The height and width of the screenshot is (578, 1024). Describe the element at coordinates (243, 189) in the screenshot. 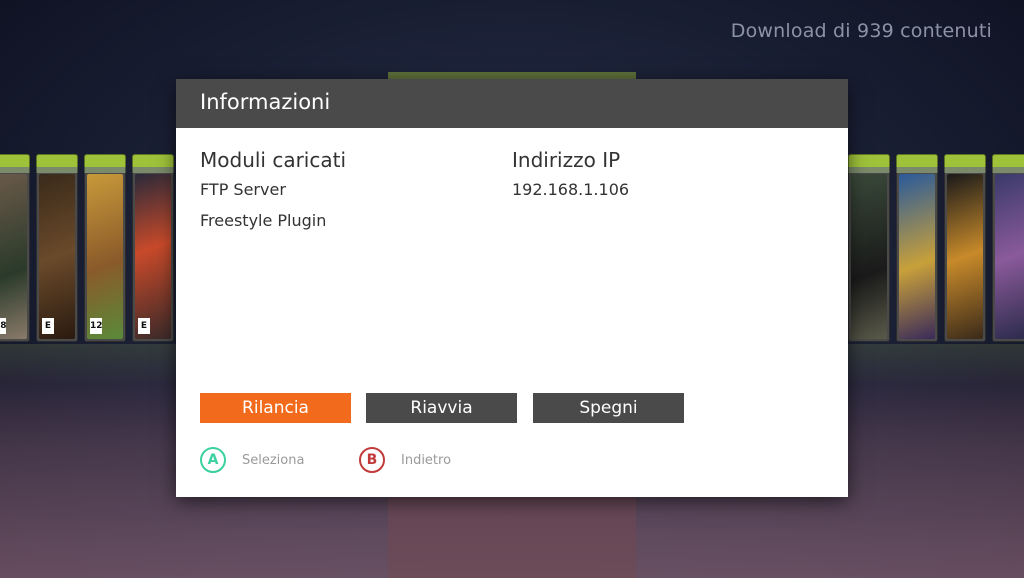

I see `loaded-module-item: FTP Server` at that location.